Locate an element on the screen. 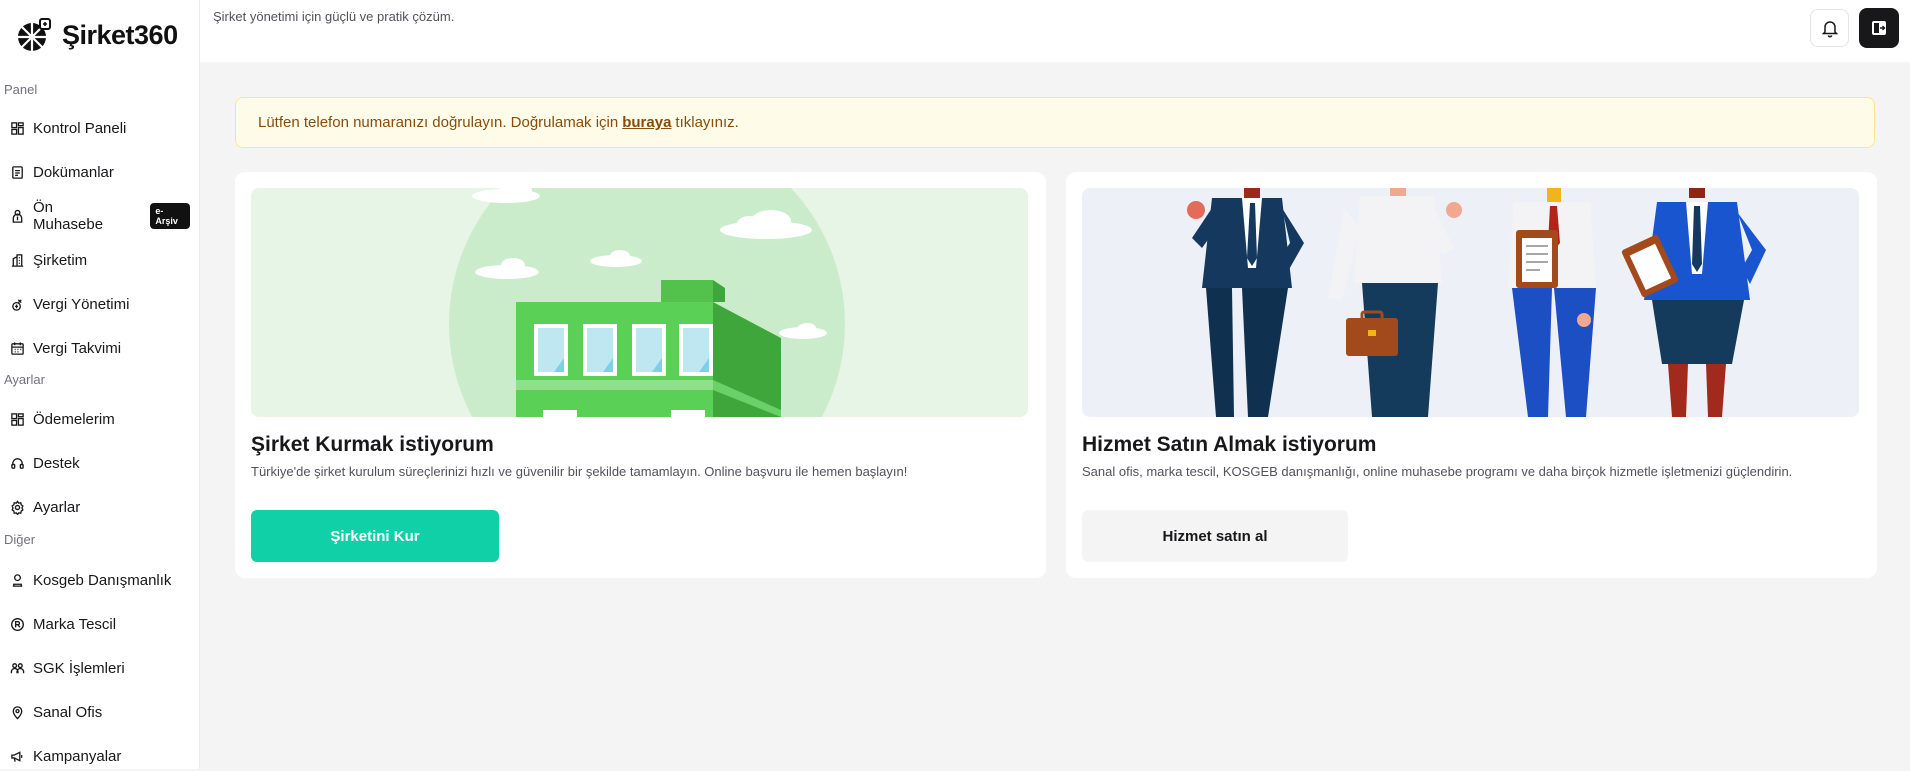 The width and height of the screenshot is (1910, 771). megaphone-icon is located at coordinates (17, 756).